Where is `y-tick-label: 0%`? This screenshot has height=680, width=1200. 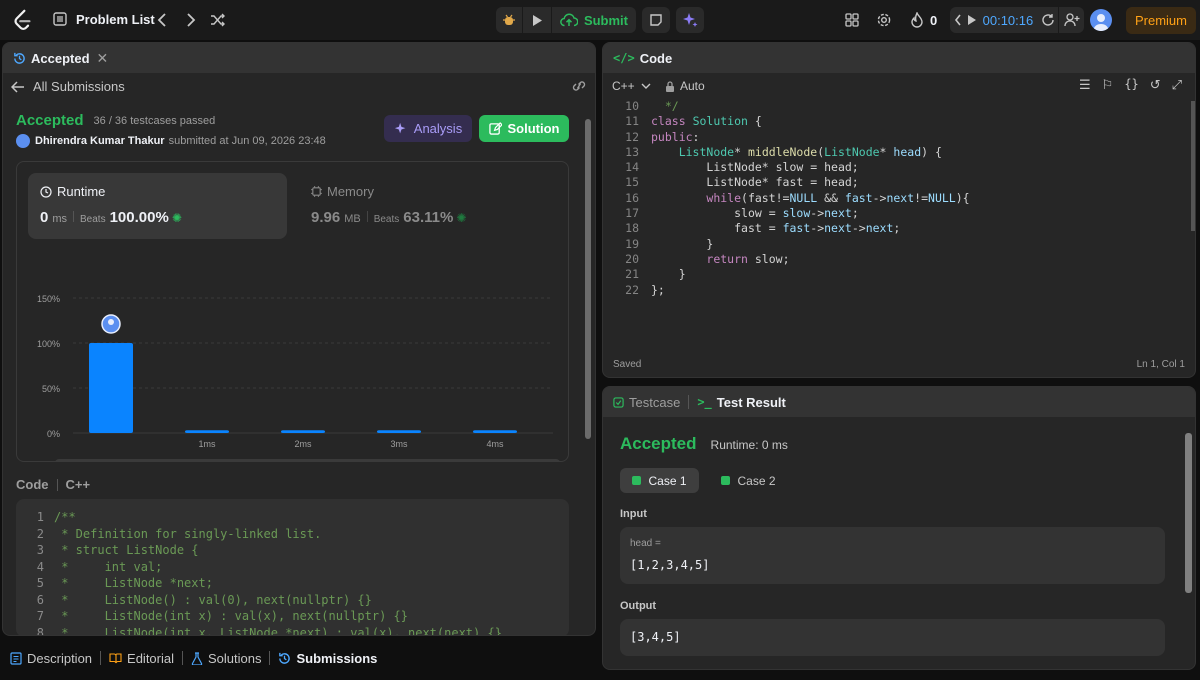
y-tick-label: 0% is located at coordinates (53, 434).